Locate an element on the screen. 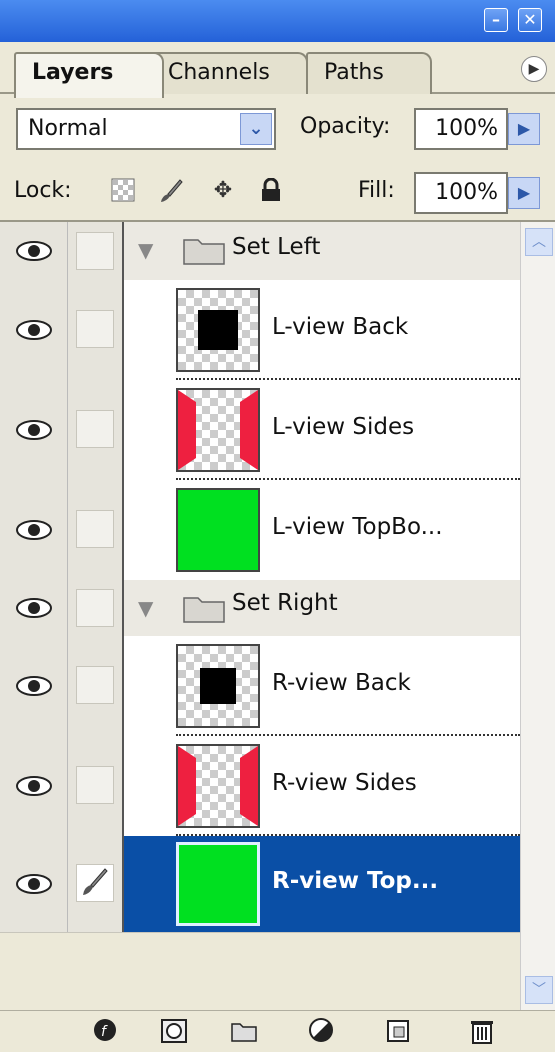 The width and height of the screenshot is (555, 1052). layer-row: L-view Sides is located at coordinates (260, 430).